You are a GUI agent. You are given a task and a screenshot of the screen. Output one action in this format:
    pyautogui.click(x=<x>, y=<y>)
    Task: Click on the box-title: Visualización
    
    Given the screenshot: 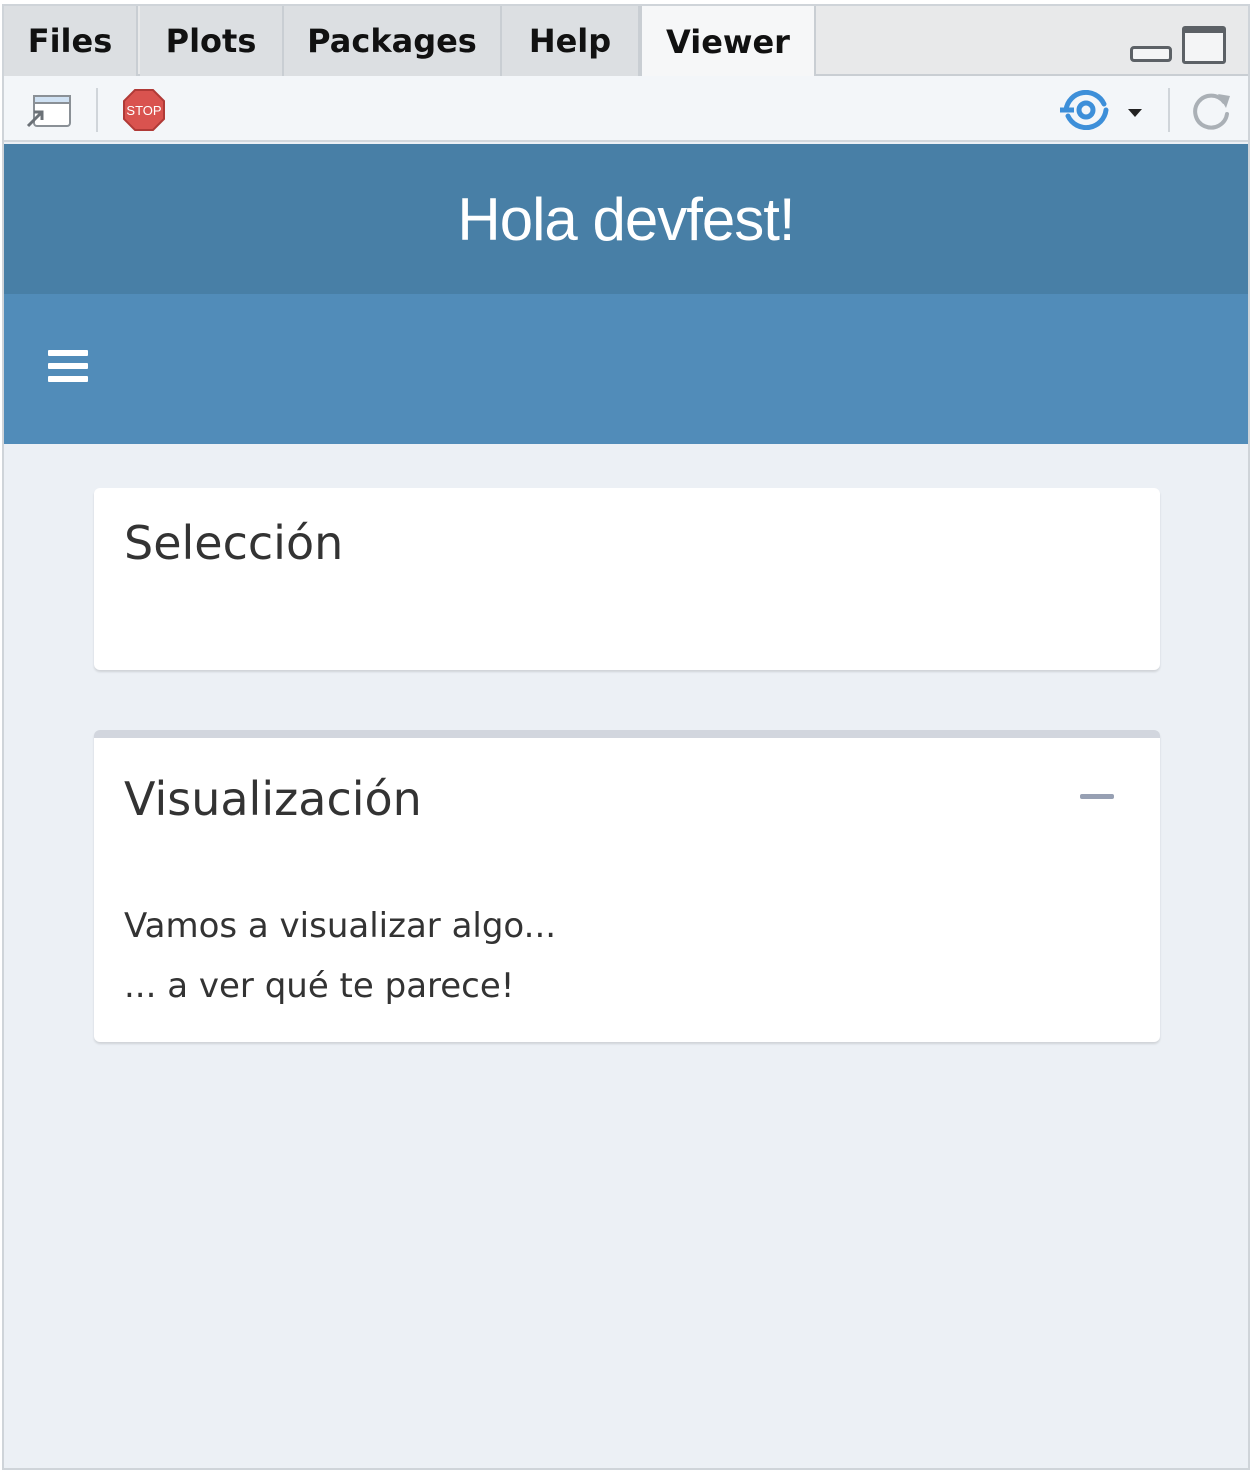 What is the action you would take?
    pyautogui.click(x=273, y=799)
    